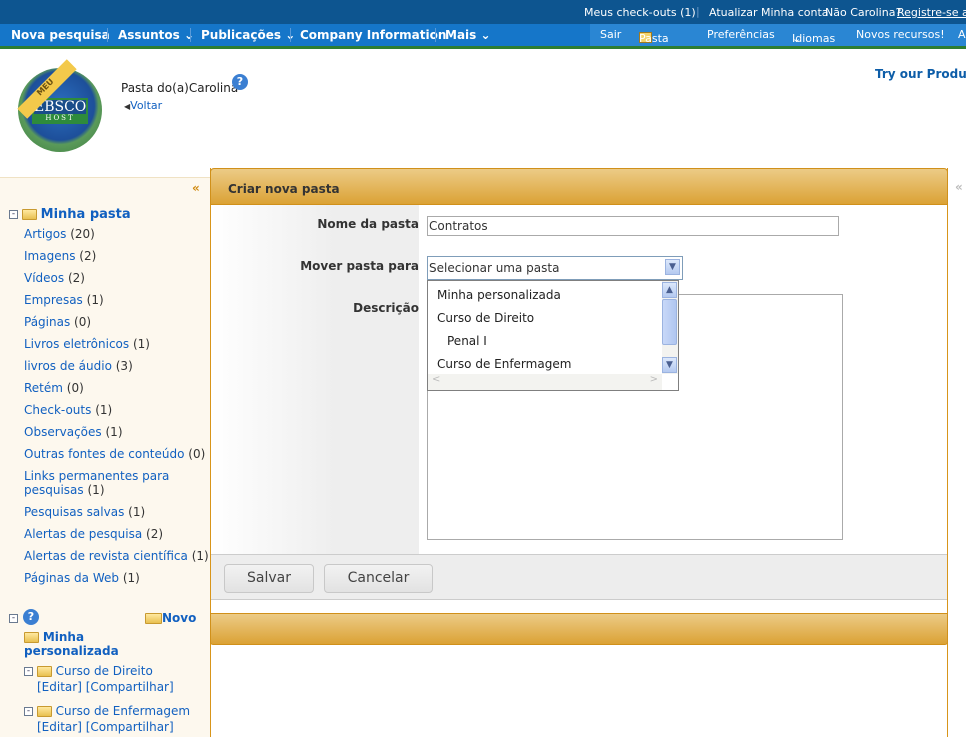 This screenshot has width=966, height=737. Describe the element at coordinates (863, 12) in the screenshot. I see `not-user-text: Não Carolina?` at that location.